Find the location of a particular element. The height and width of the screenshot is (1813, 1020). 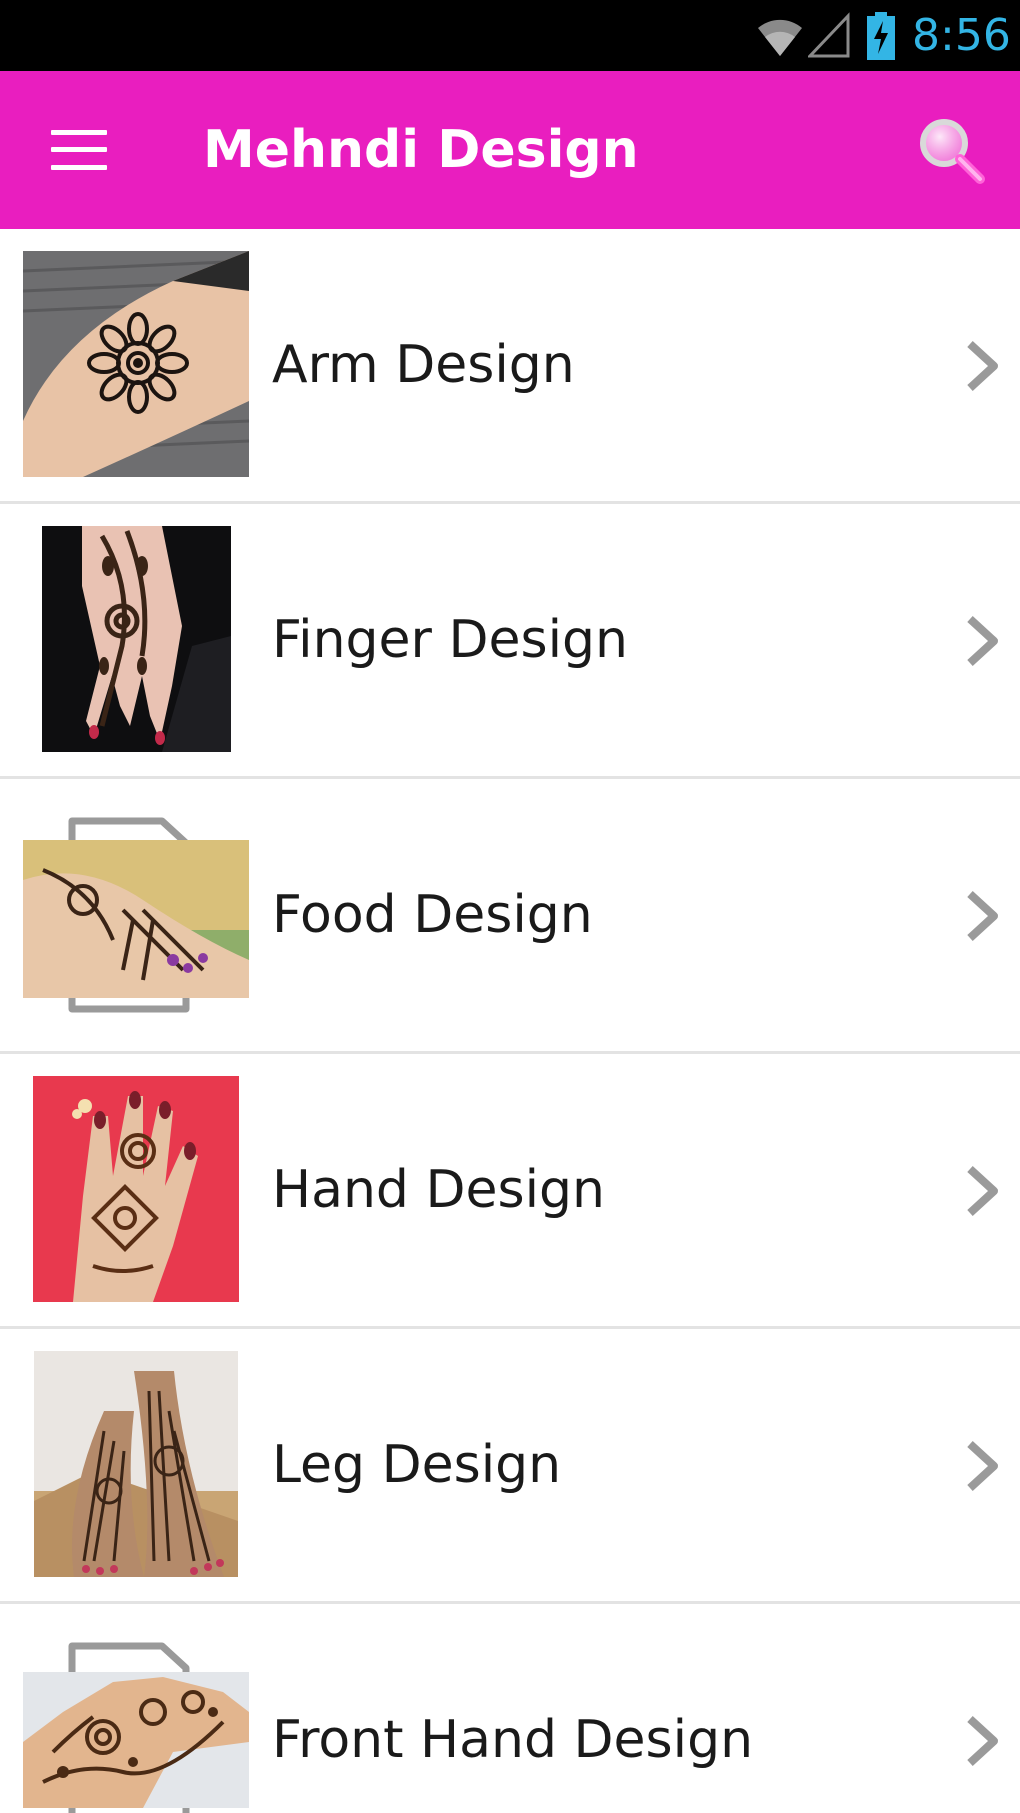

arm-mehndi-photo is located at coordinates (136, 364).